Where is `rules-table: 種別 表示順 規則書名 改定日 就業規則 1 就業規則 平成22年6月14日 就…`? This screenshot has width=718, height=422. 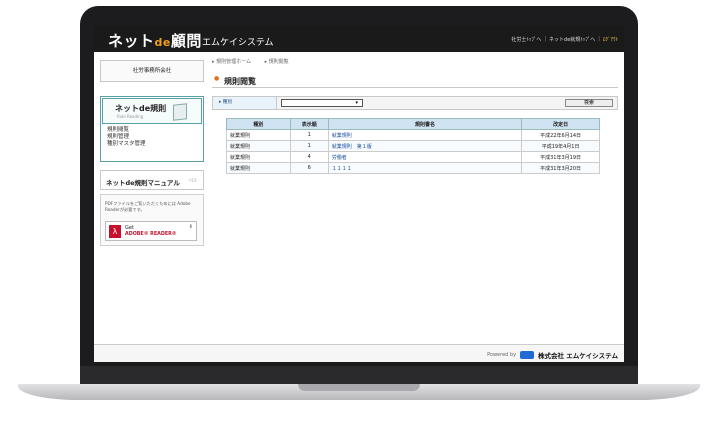
rules-table: 種別 表示順 規則書名 改定日 就業規則 1 就業規則 平成22年6月14日 就… is located at coordinates (413, 146).